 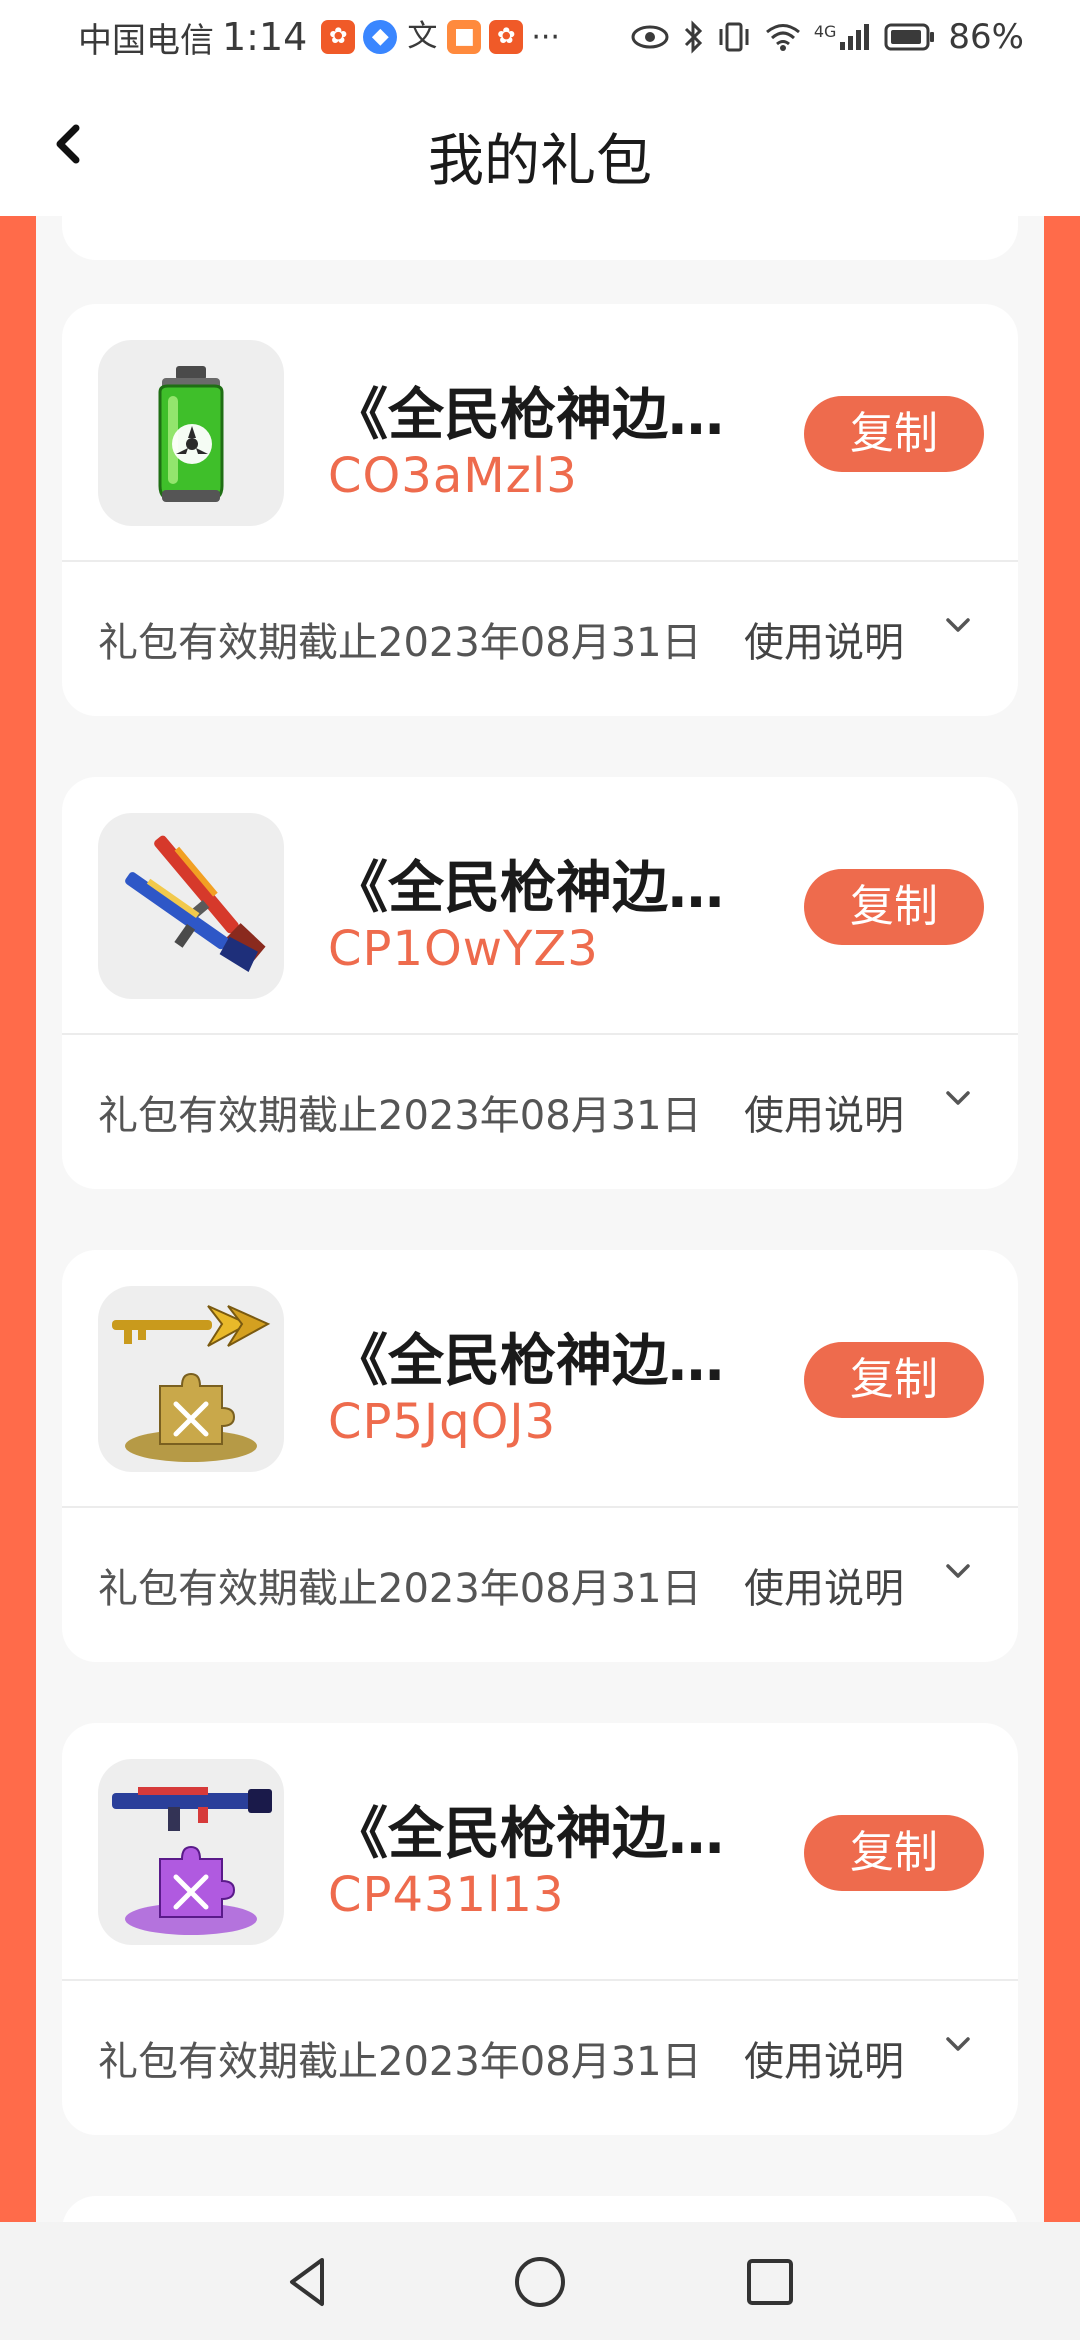 What do you see at coordinates (463, 949) in the screenshot?
I see `gift-code: CP1OwYZ3` at bounding box center [463, 949].